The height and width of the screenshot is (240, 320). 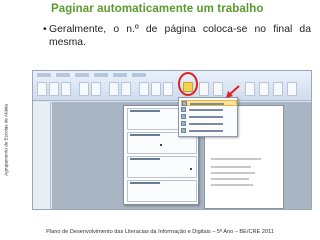 What do you see at coordinates (91, 76) in the screenshot?
I see `ribbon-tabs` at bounding box center [91, 76].